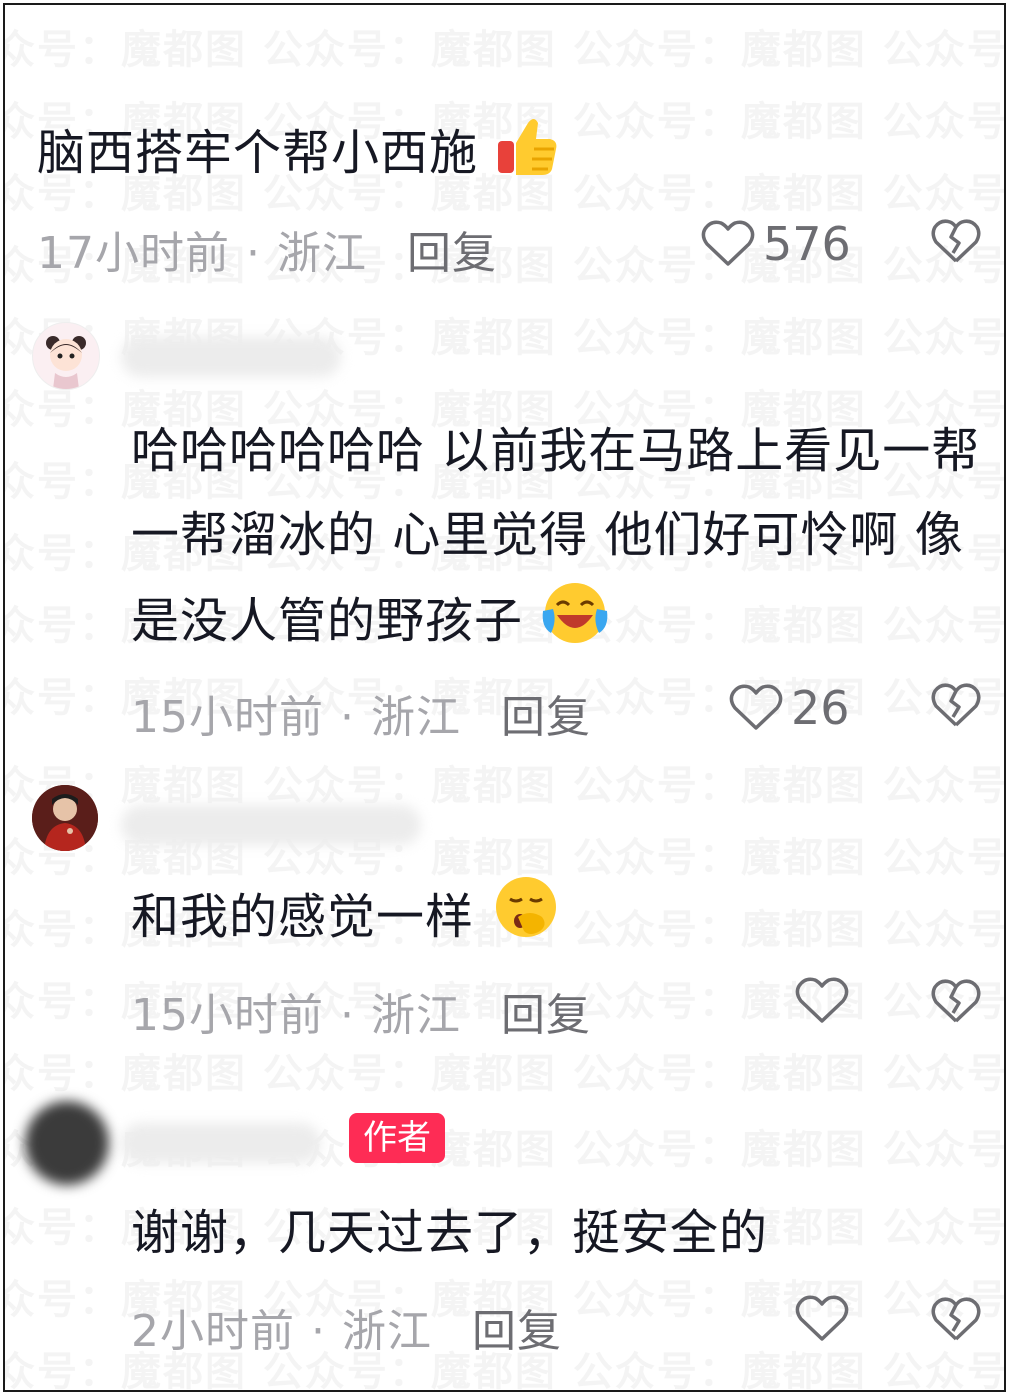 The image size is (1011, 1397). I want to click on like-count: 576, so click(807, 244).